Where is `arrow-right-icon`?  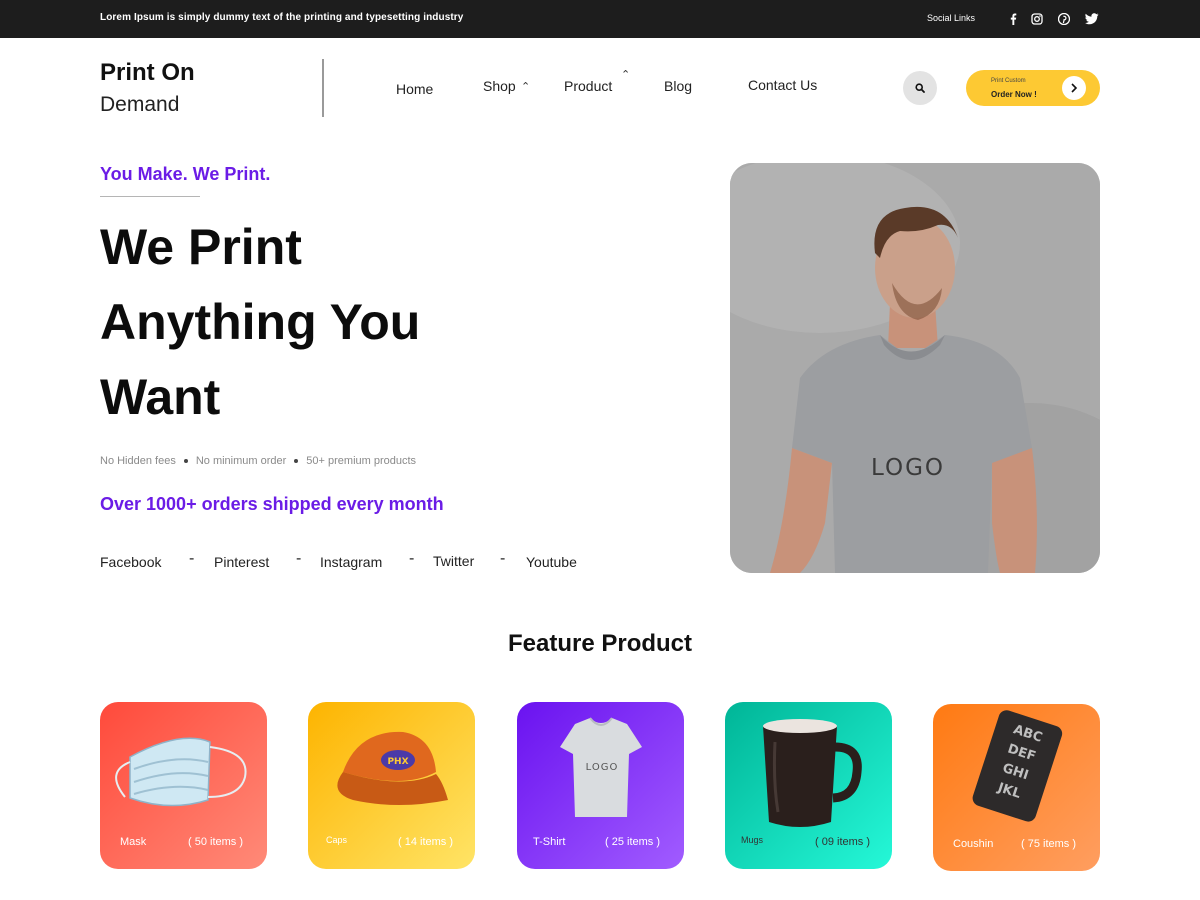 arrow-right-icon is located at coordinates (1074, 88).